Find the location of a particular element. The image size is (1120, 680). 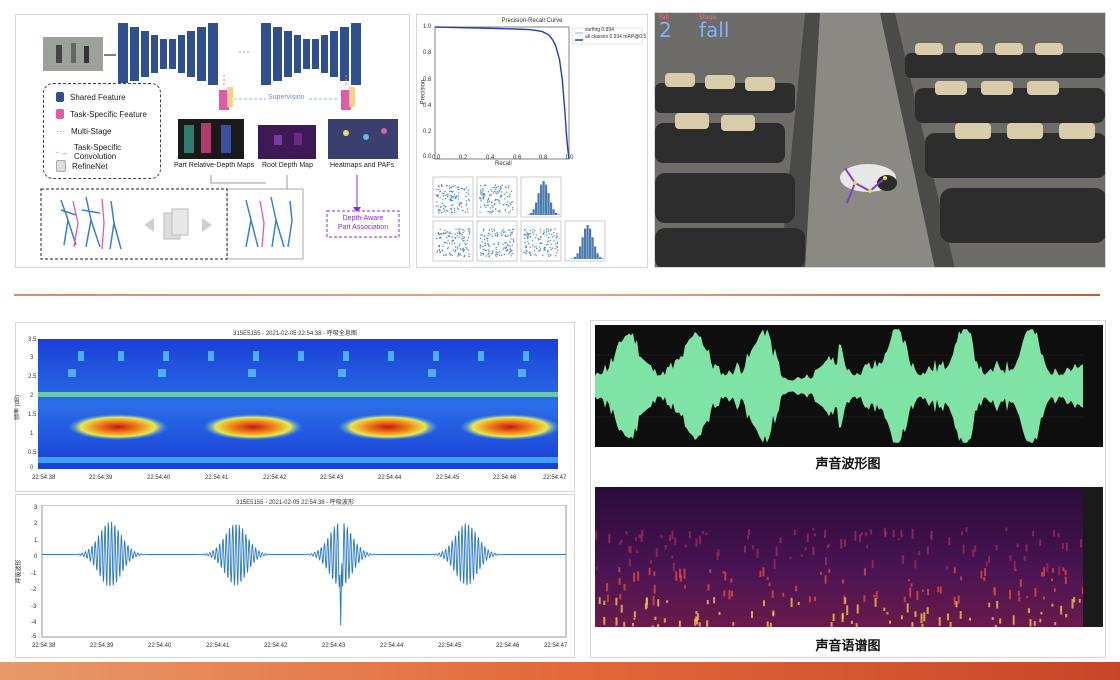

part-depth-label: Part Relative-Depth Maps is located at coordinates (214, 165).